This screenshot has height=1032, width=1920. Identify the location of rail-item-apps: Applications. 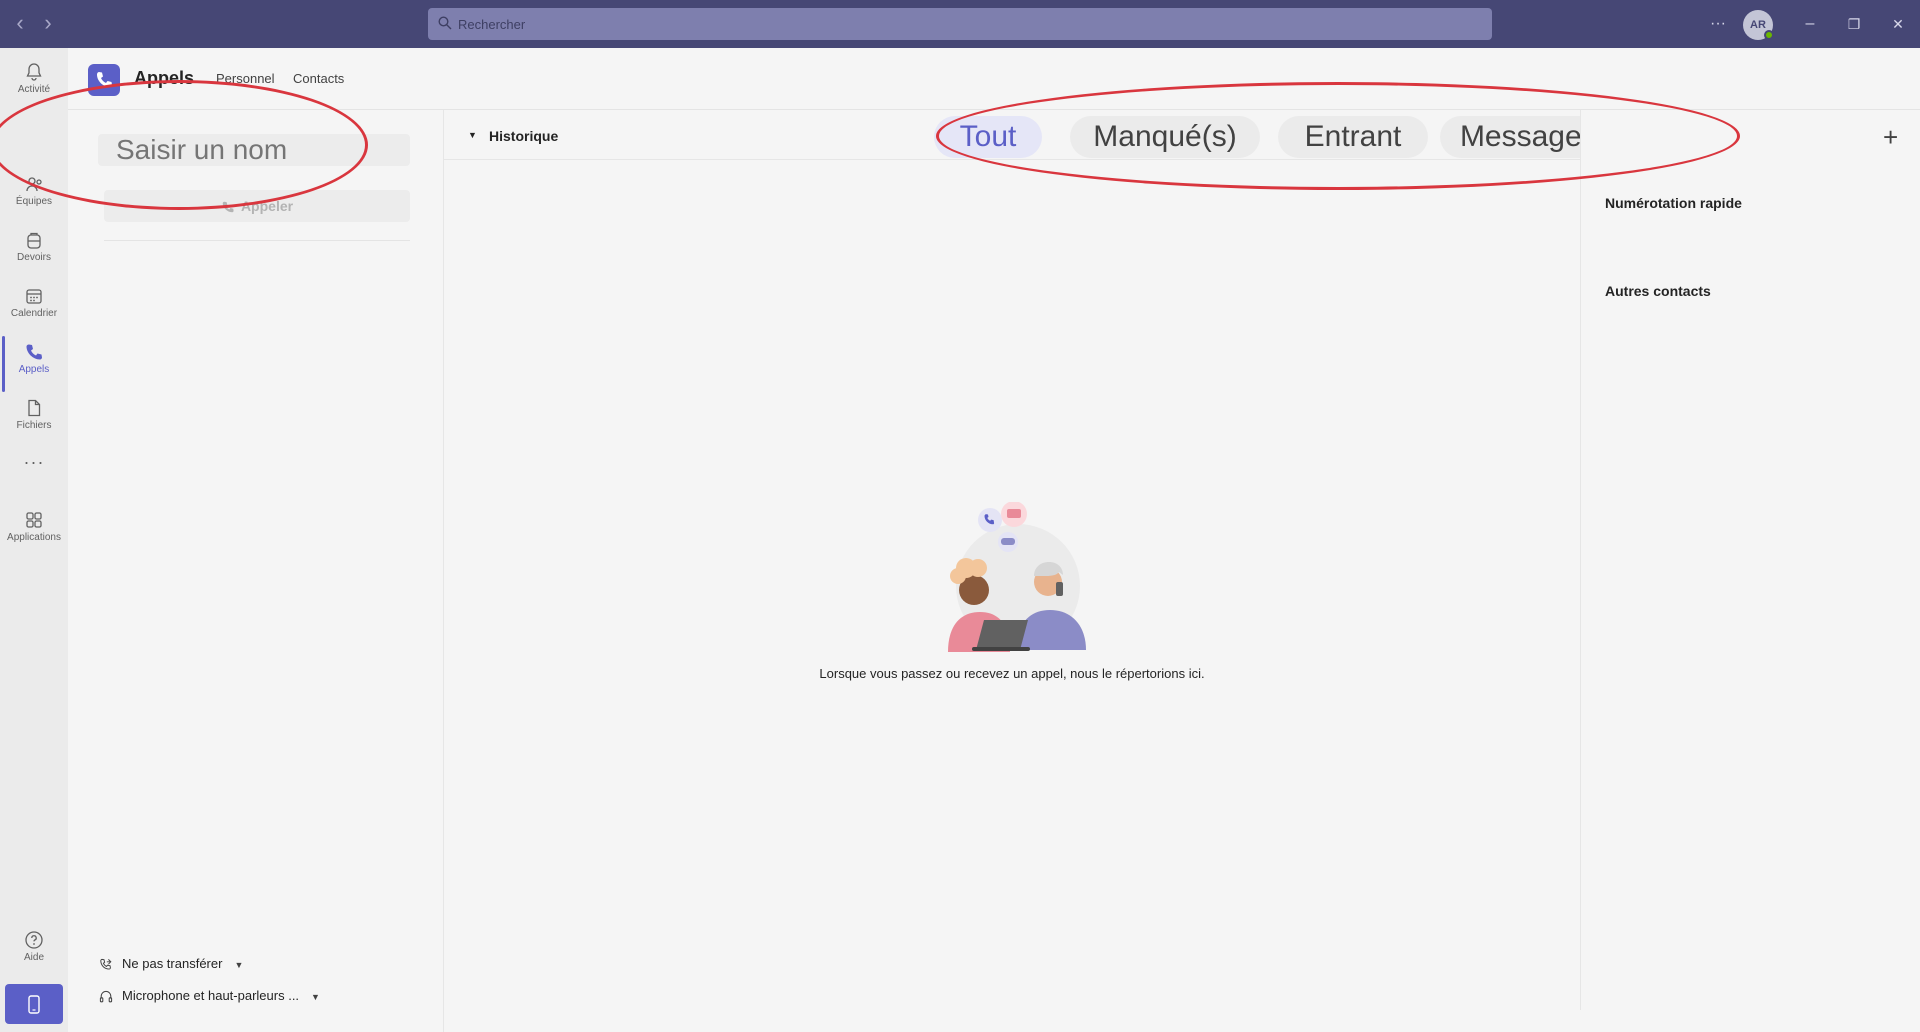
(34, 532).